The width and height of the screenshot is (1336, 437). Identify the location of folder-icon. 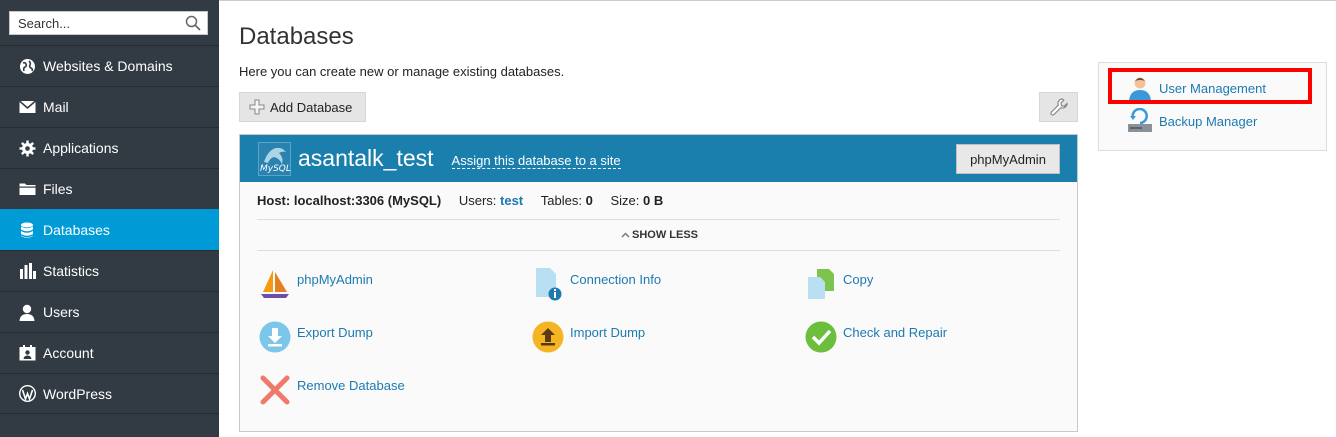
(27, 189).